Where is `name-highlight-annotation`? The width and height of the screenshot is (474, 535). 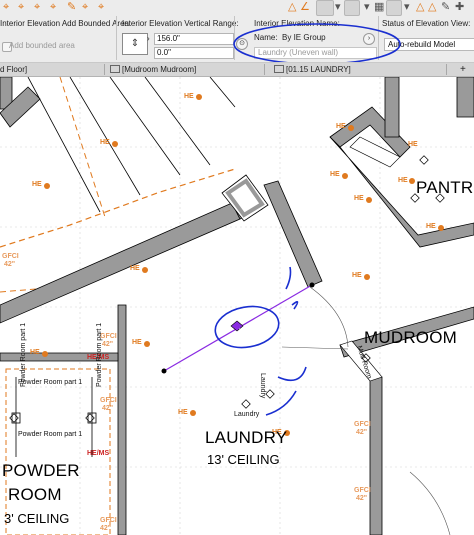
name-highlight-annotation is located at coordinates (317, 42).